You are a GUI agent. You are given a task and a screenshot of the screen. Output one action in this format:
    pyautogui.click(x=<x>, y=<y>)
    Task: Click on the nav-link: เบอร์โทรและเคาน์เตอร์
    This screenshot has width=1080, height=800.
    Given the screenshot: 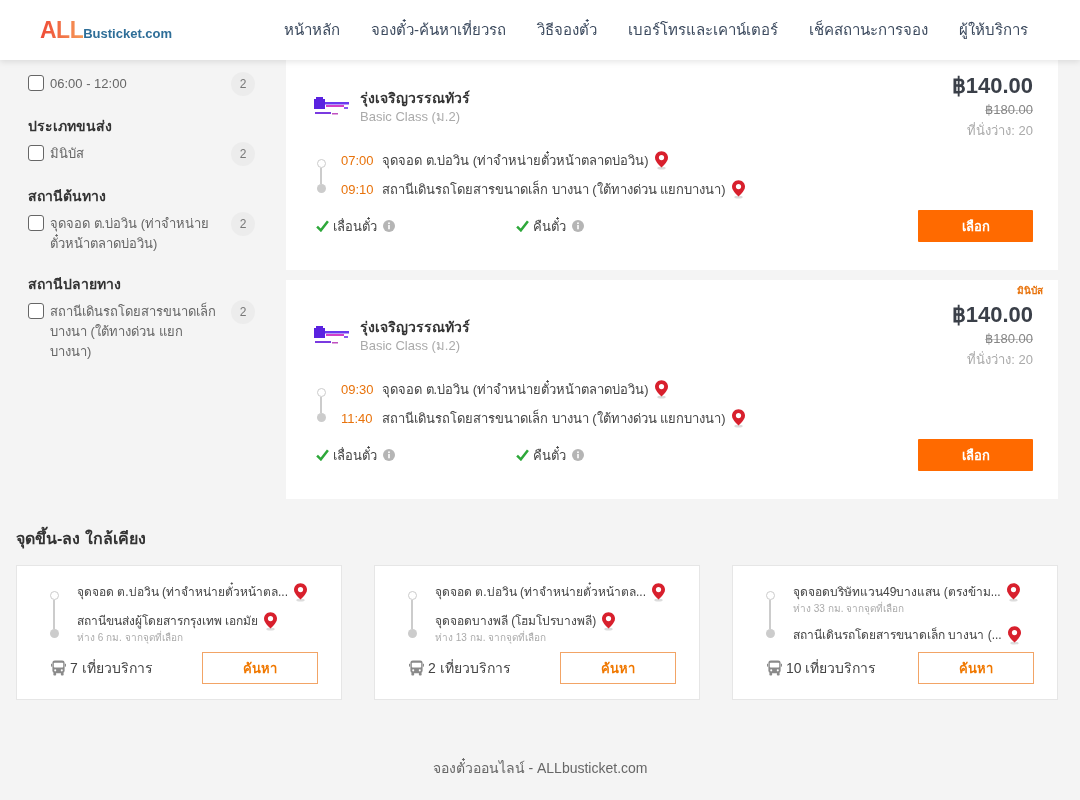 What is the action you would take?
    pyautogui.click(x=703, y=30)
    